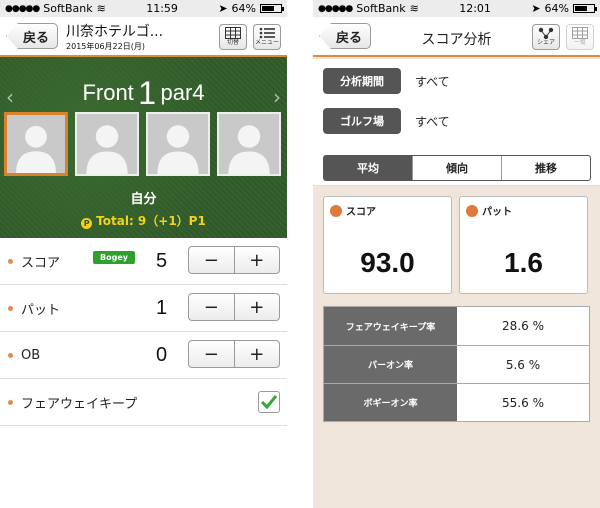  I want to click on share-icon, so click(546, 33).